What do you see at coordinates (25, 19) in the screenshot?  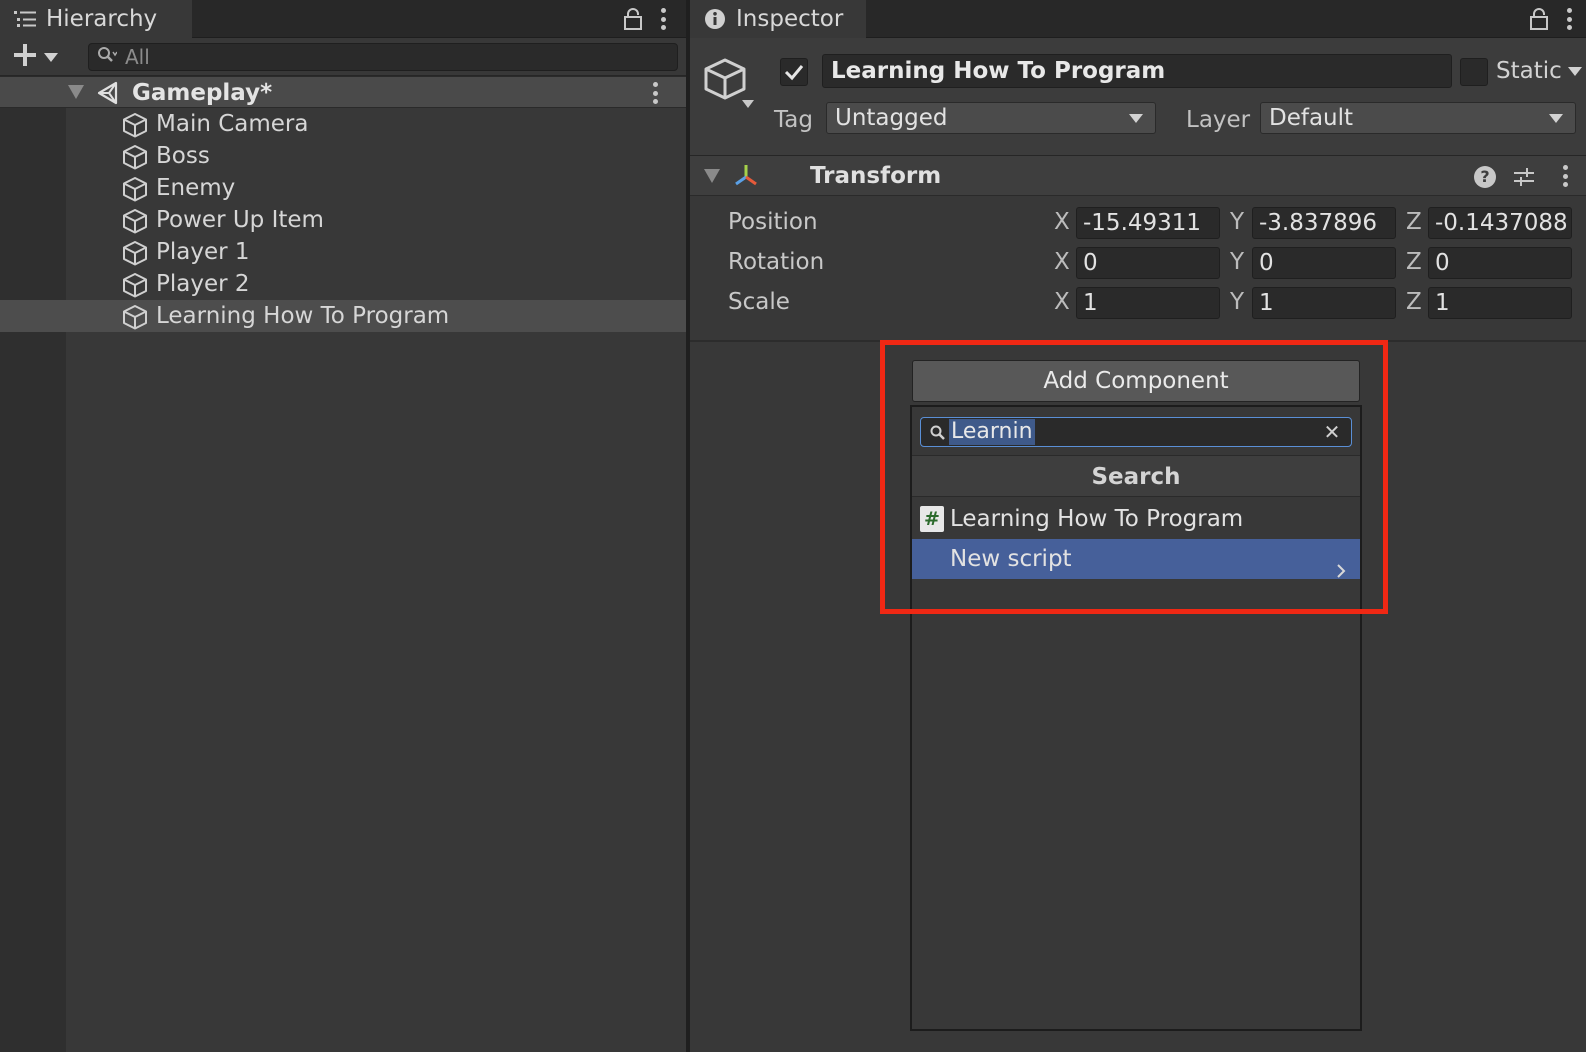 I see `list-icon` at bounding box center [25, 19].